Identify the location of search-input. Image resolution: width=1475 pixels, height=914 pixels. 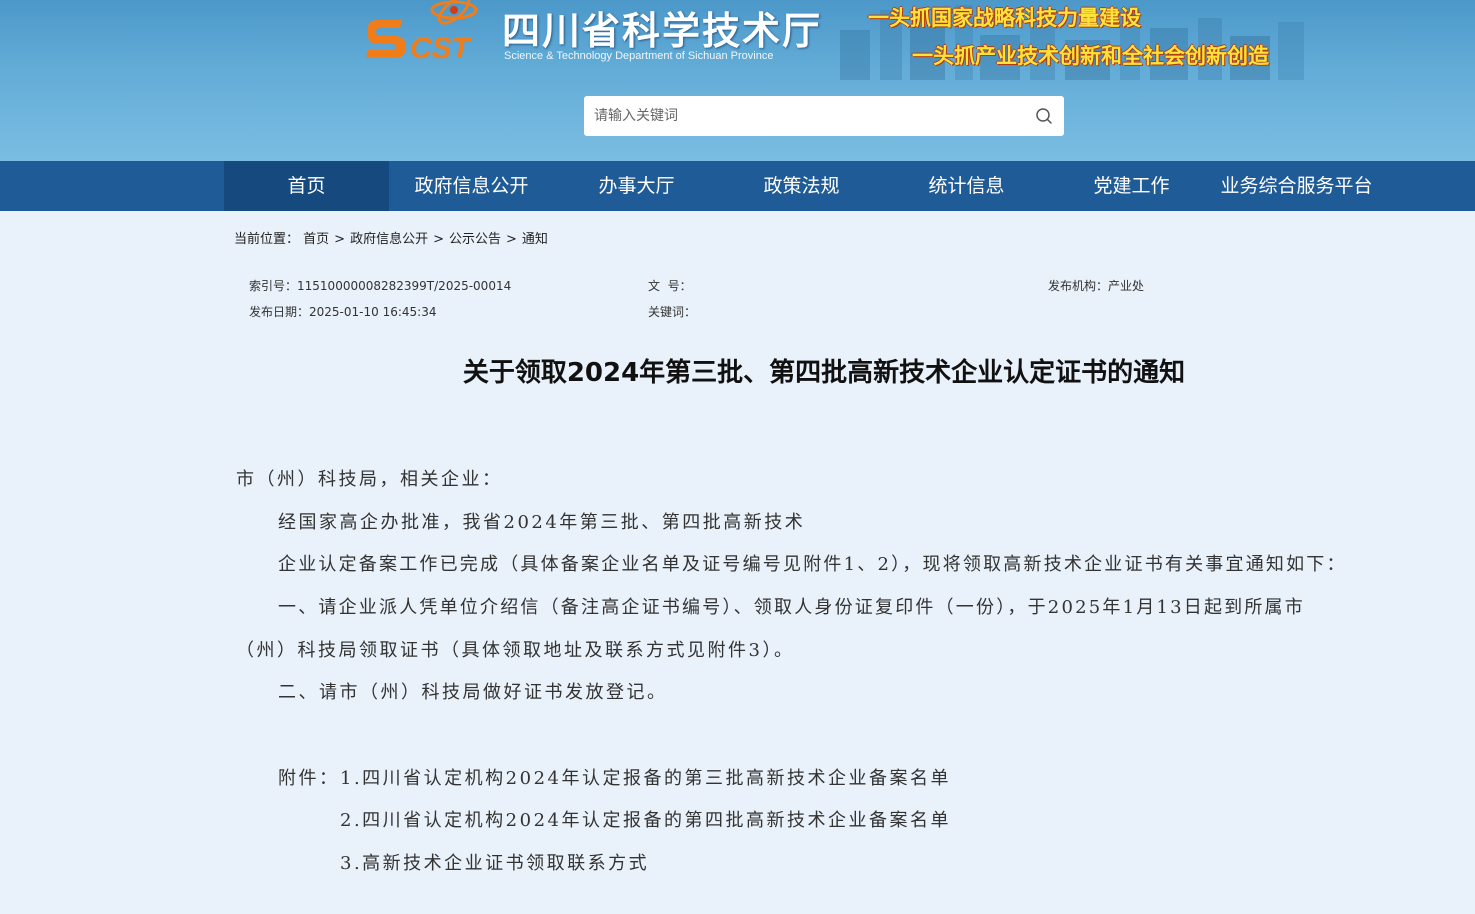
(804, 116).